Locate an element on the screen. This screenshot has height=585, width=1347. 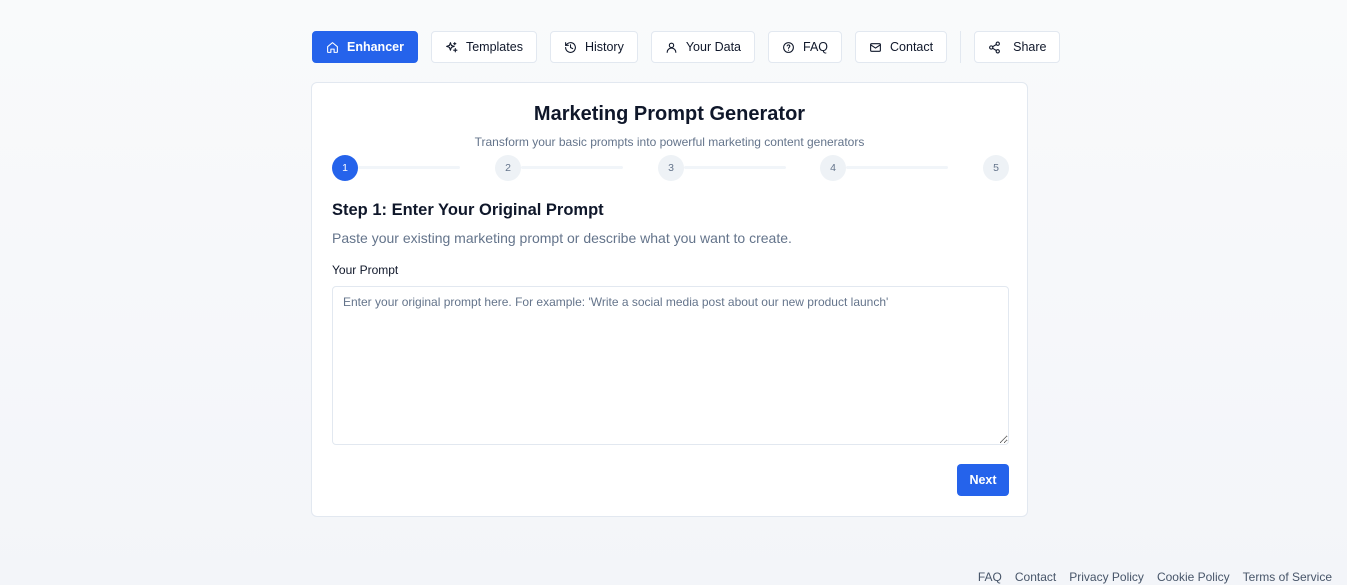
nav-history-label: History is located at coordinates (604, 47).